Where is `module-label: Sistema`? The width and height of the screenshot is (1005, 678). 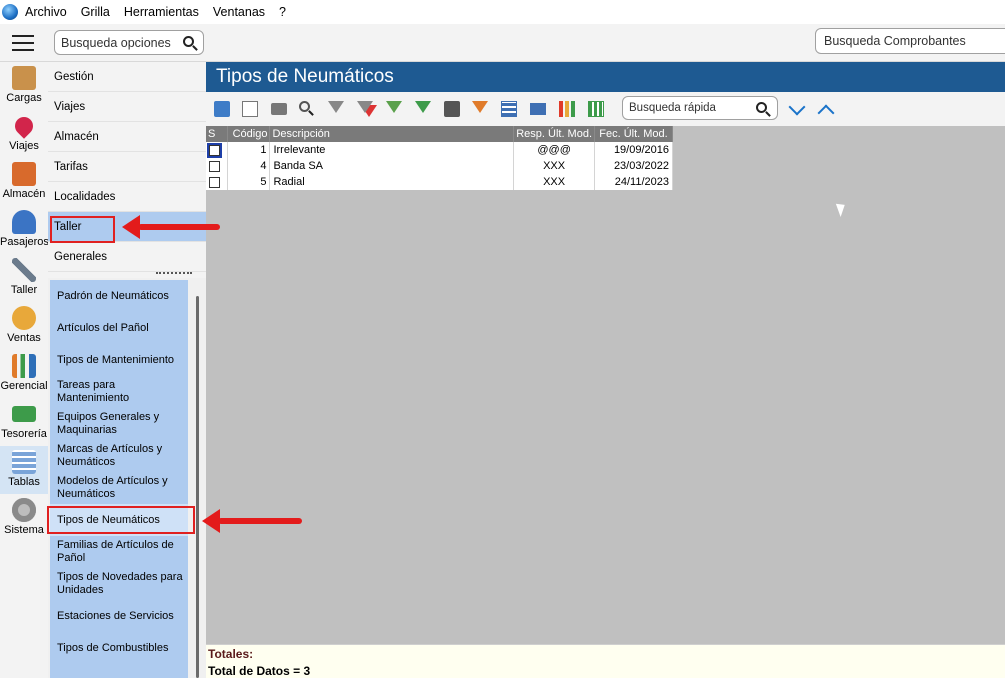 module-label: Sistema is located at coordinates (24, 530).